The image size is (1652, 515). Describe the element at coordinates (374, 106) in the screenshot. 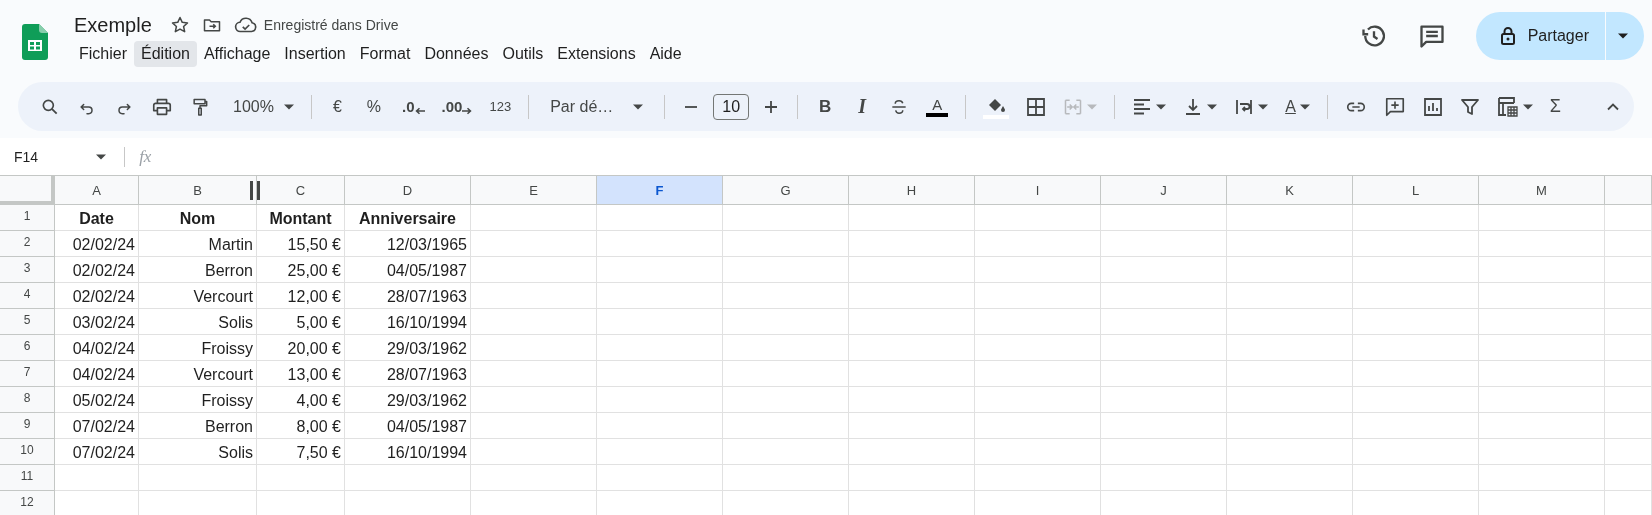

I see `percent-format-button: %` at that location.